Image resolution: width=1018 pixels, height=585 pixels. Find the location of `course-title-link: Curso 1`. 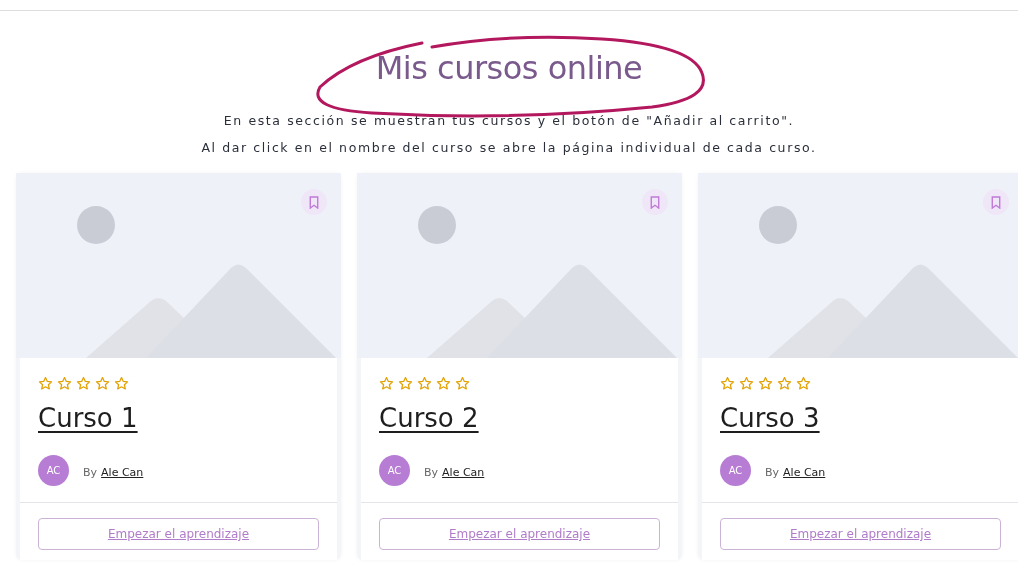

course-title-link: Curso 1 is located at coordinates (88, 418).